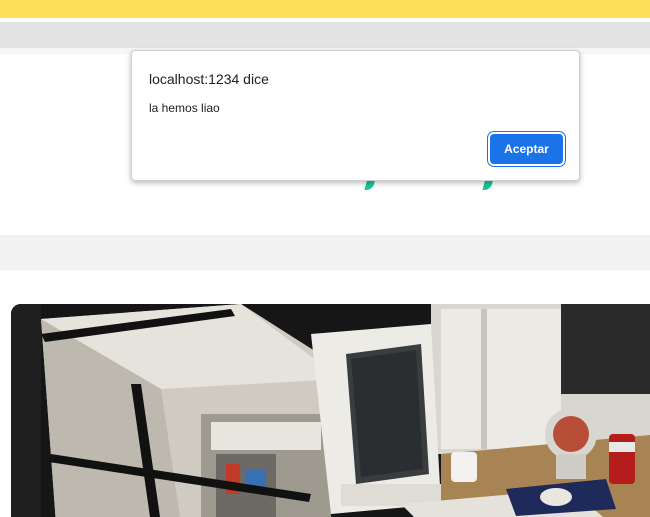 The height and width of the screenshot is (517, 650). Describe the element at coordinates (184, 108) in the screenshot. I see `dialog-message: la hemos liao` at that location.